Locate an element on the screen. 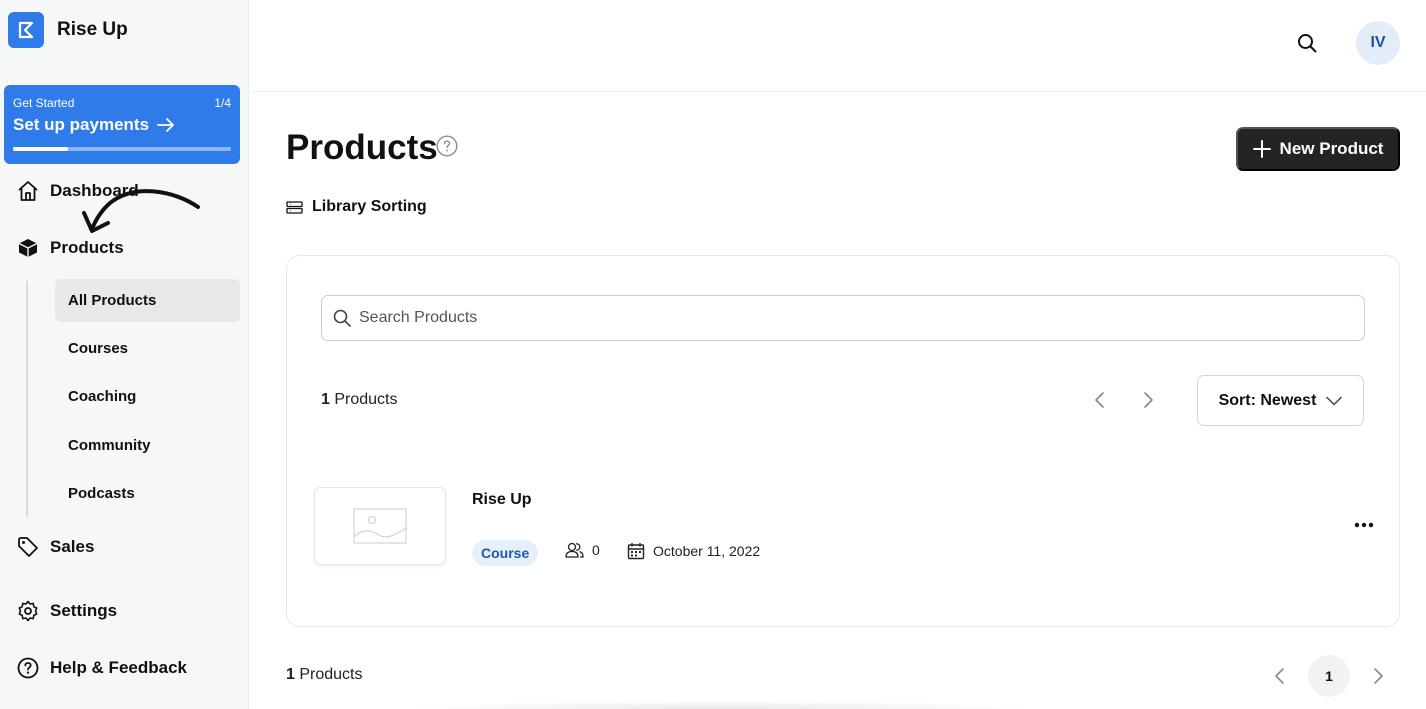 The image size is (1426, 709). search-products-field is located at coordinates (843, 318).